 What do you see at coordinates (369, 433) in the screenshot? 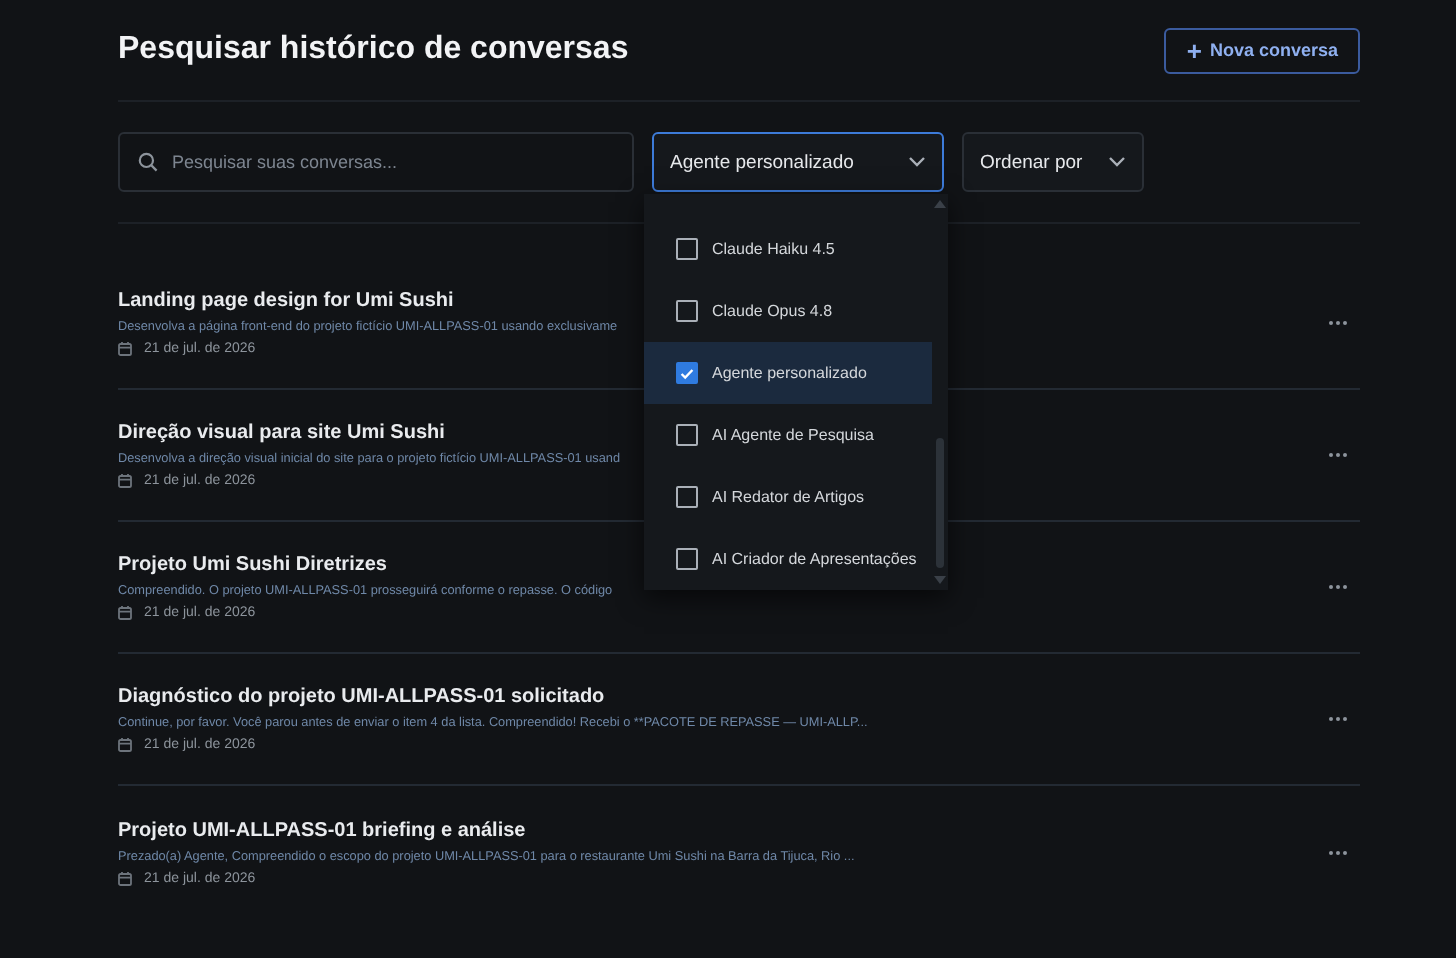
I see `conversation-title: Direção visual para site Umi Sushi` at bounding box center [369, 433].